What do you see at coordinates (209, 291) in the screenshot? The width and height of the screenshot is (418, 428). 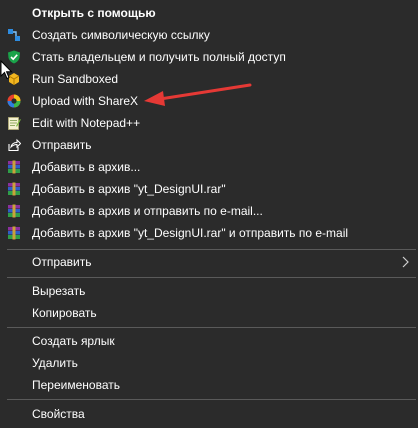 I see `menu-item-cut: Вырезать` at bounding box center [209, 291].